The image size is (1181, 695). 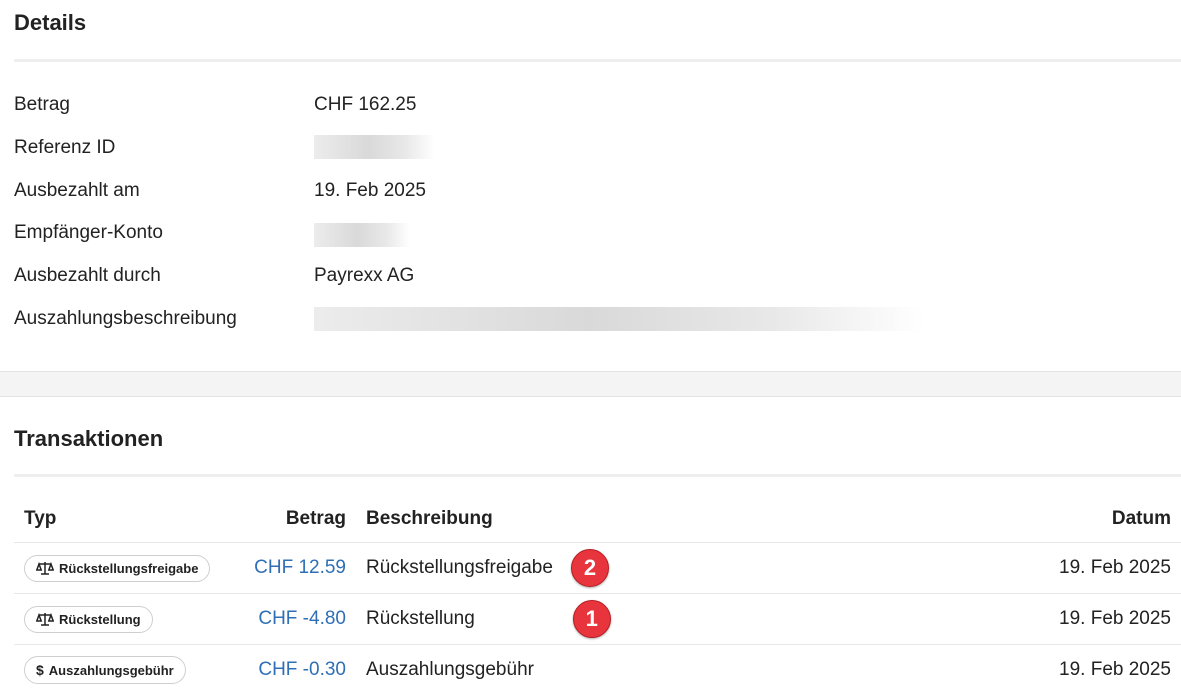 I want to click on description-text: Rückstellung, so click(x=420, y=619).